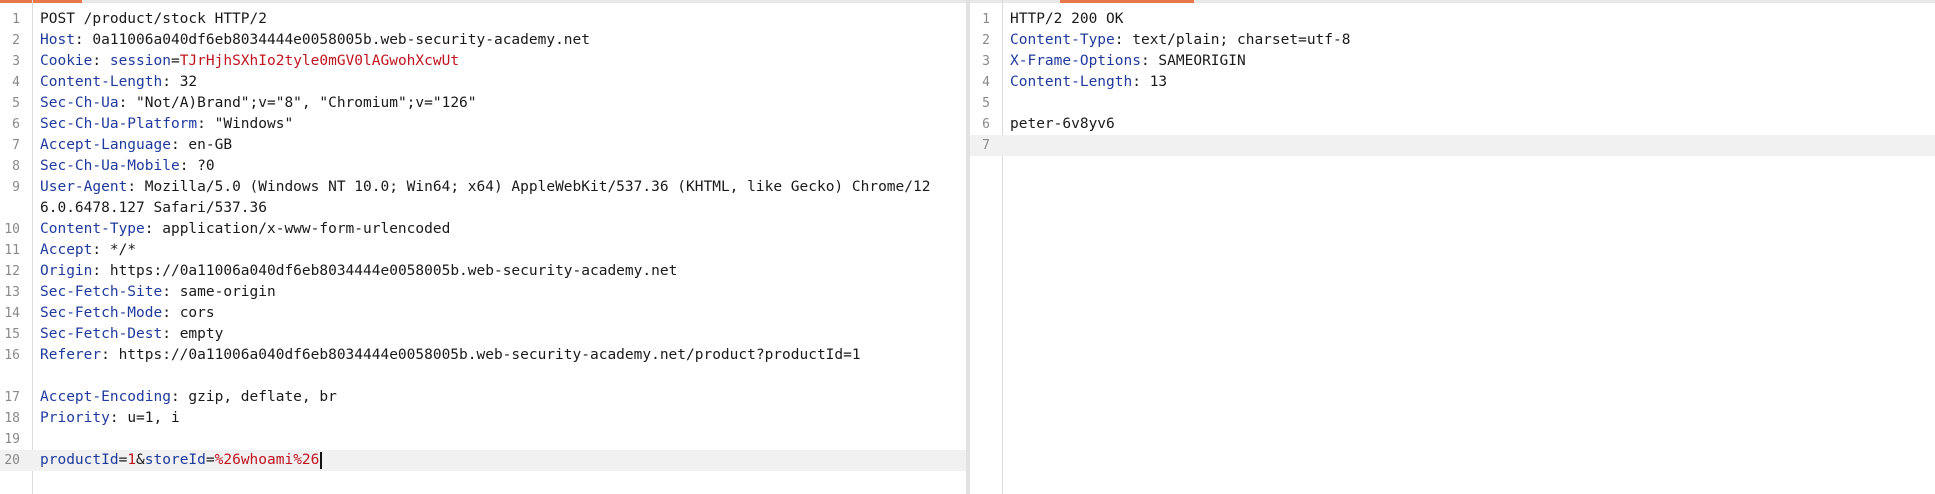  What do you see at coordinates (57, 40) in the screenshot?
I see `header-name: Host` at bounding box center [57, 40].